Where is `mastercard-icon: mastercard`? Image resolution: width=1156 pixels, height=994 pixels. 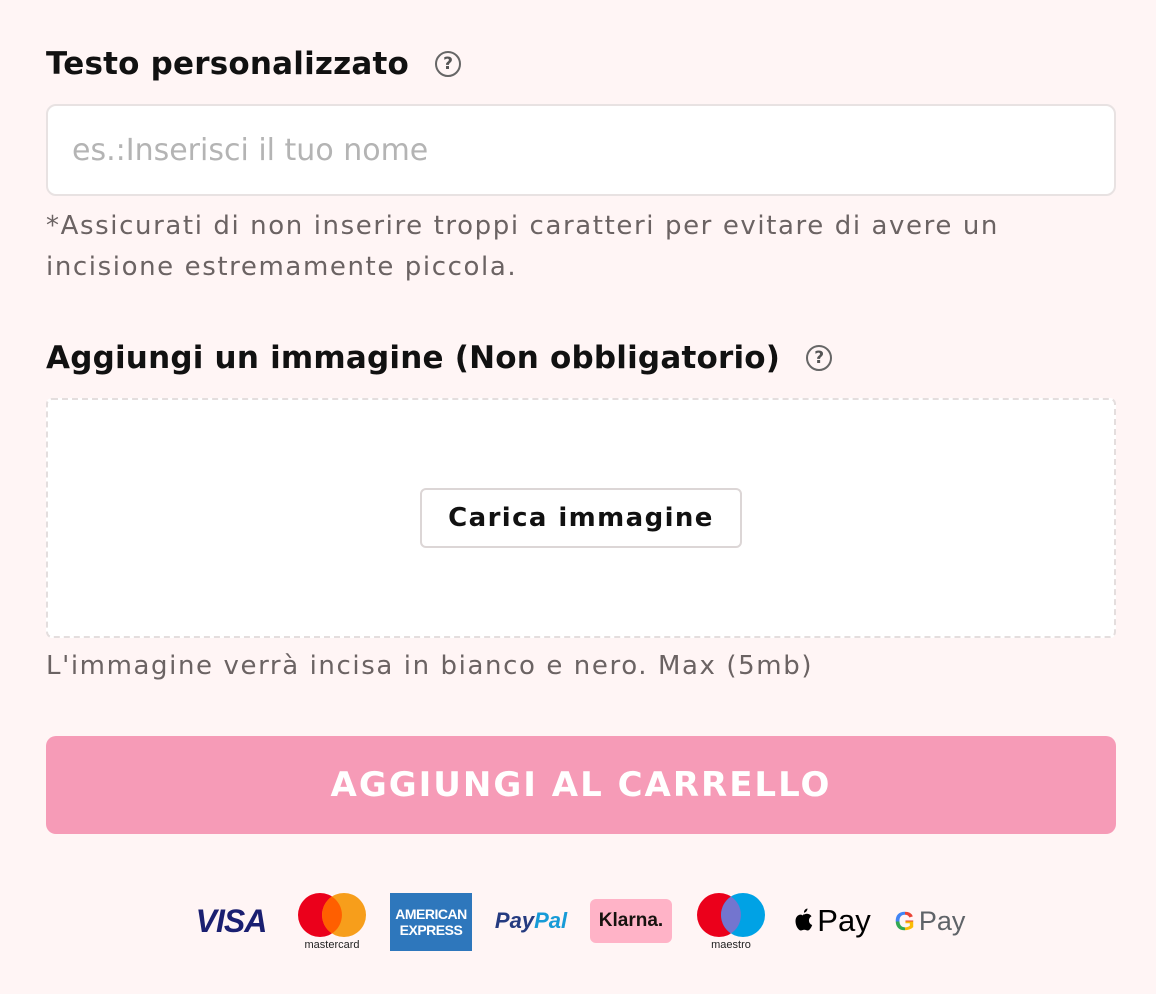 mastercard-icon: mastercard is located at coordinates (332, 921).